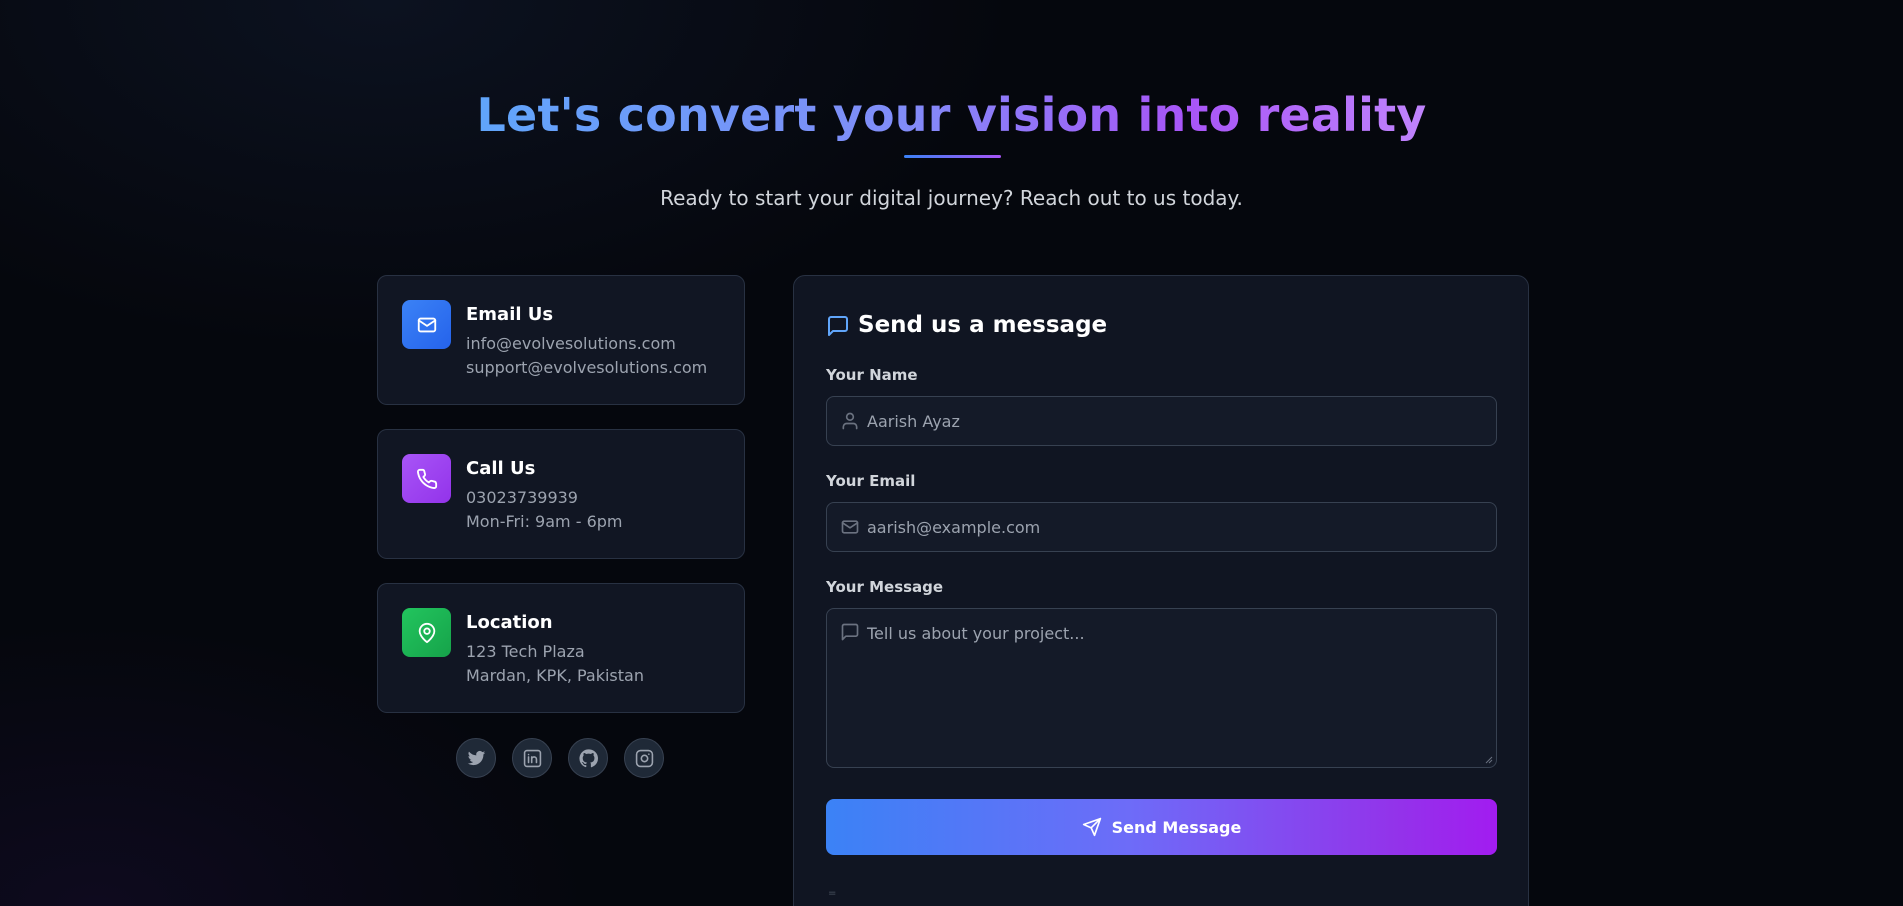  What do you see at coordinates (586, 367) in the screenshot?
I see `email-address-support: support@evolvesolutions.com` at bounding box center [586, 367].